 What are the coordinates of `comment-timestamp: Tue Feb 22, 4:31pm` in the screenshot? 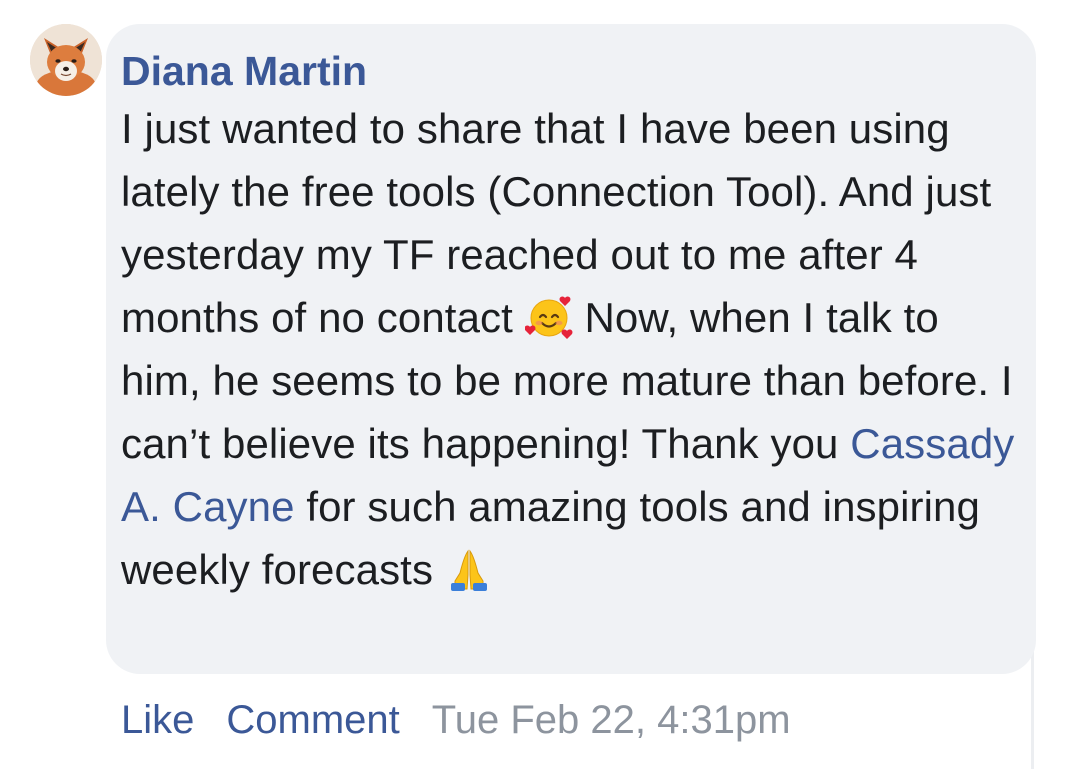 It's located at (611, 720).